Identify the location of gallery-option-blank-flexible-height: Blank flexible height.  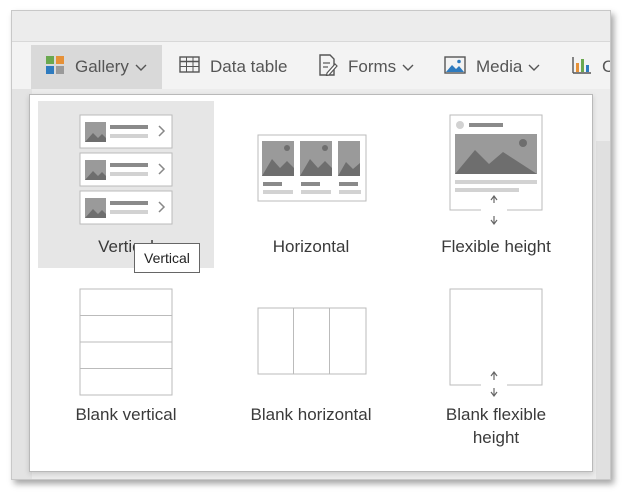
(496, 370).